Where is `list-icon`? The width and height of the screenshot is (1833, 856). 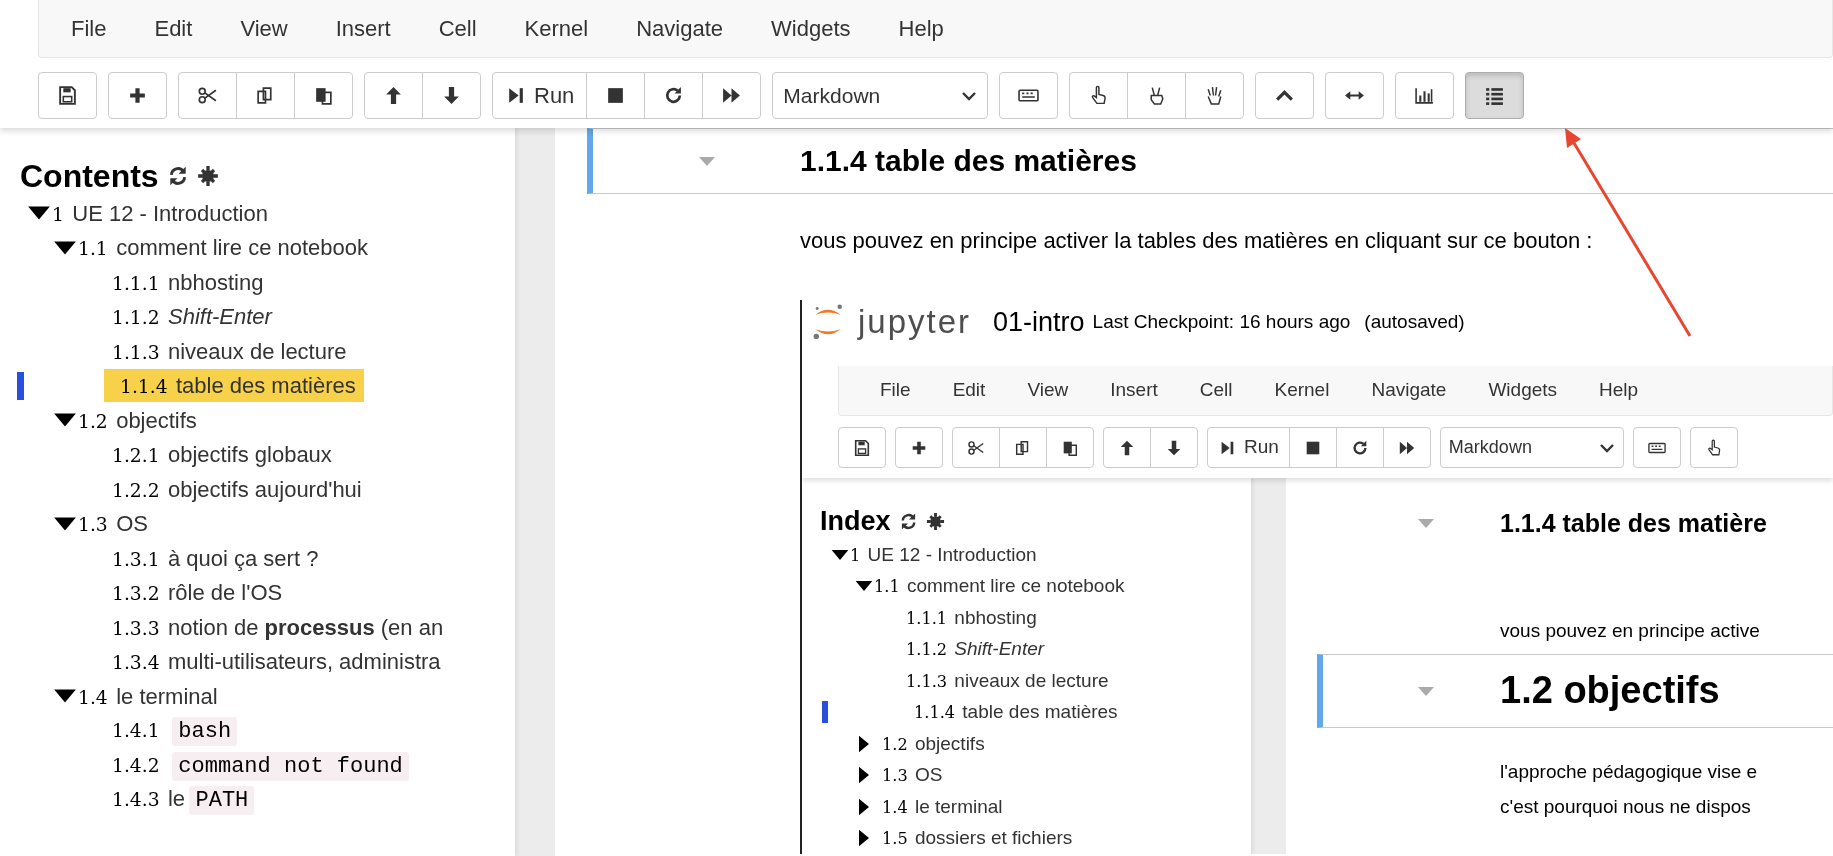
list-icon is located at coordinates (1495, 95).